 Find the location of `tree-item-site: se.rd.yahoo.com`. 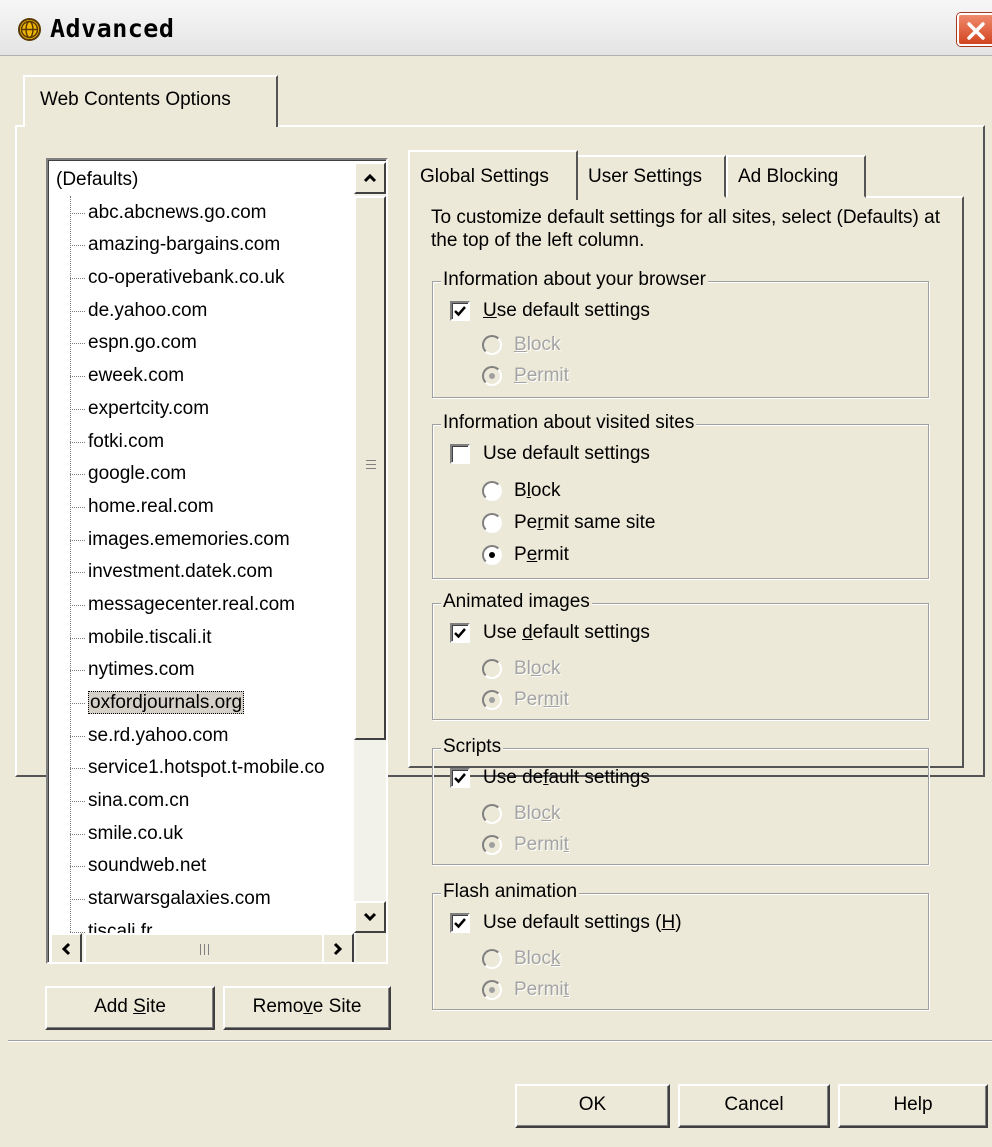

tree-item-site: se.rd.yahoo.com is located at coordinates (206, 737).